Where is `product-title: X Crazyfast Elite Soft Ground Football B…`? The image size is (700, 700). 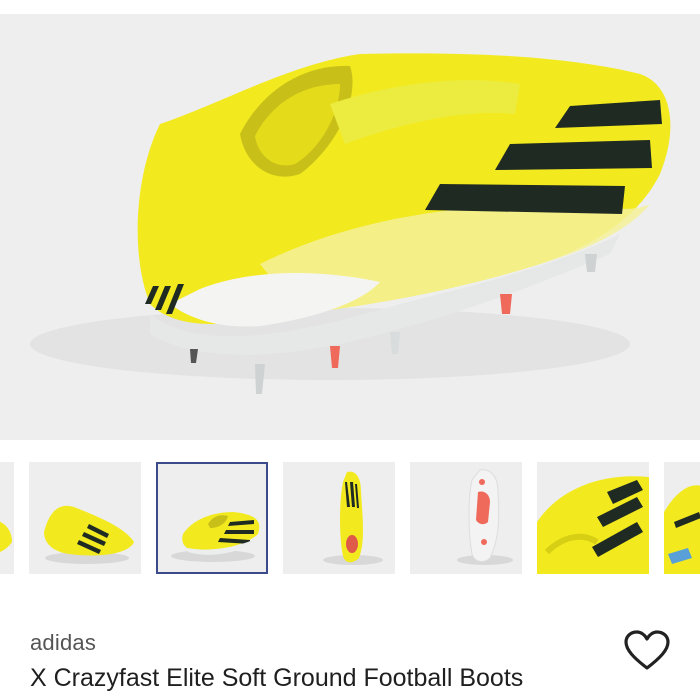
product-title: X Crazyfast Elite Soft Ground Football B… is located at coordinates (277, 678).